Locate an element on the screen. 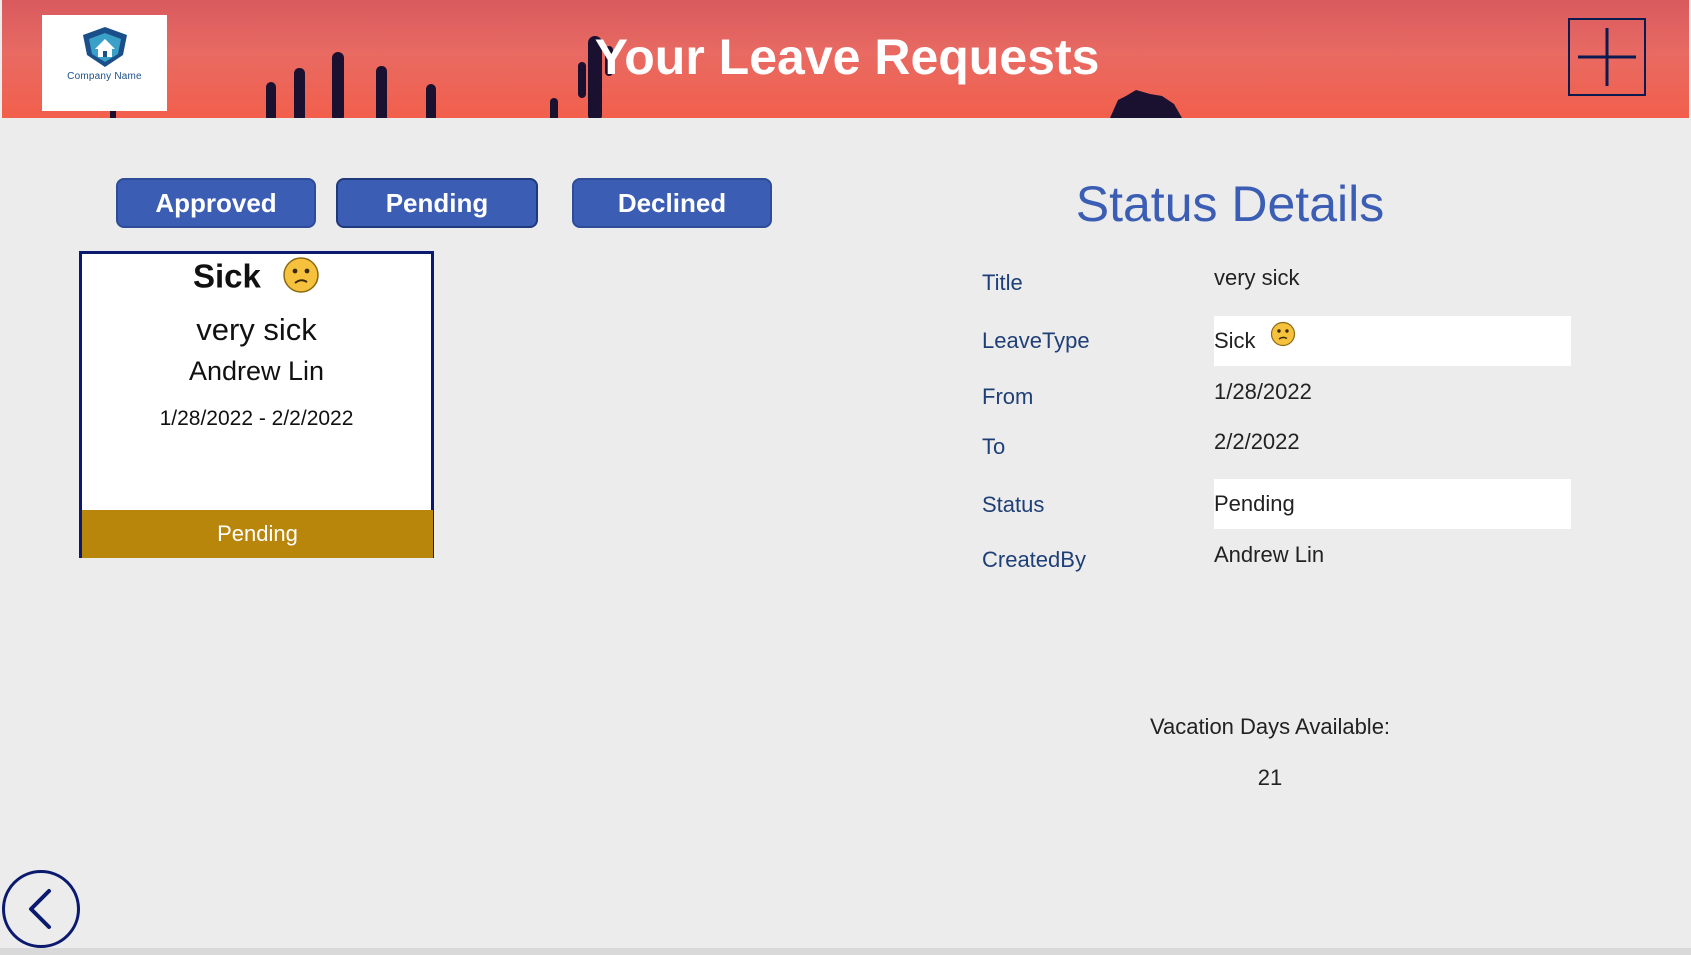 The image size is (1691, 955). detail-value-createdby: Andrew Lin is located at coordinates (1269, 554).